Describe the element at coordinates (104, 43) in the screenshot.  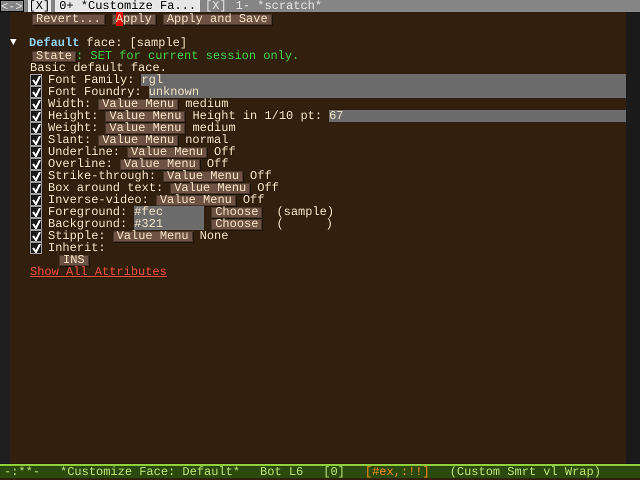
I see `face-label: face:` at that location.